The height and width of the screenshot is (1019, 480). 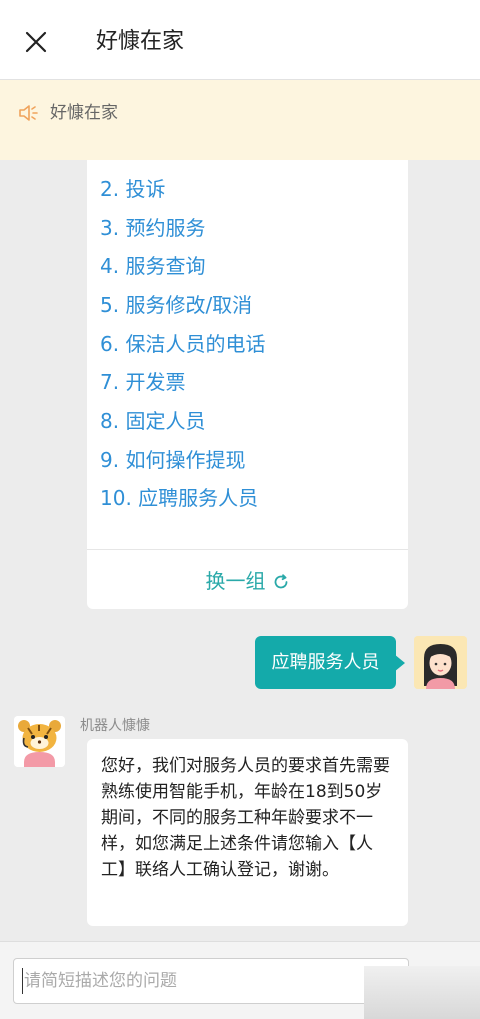 I want to click on bot-avatar, so click(x=39, y=741).